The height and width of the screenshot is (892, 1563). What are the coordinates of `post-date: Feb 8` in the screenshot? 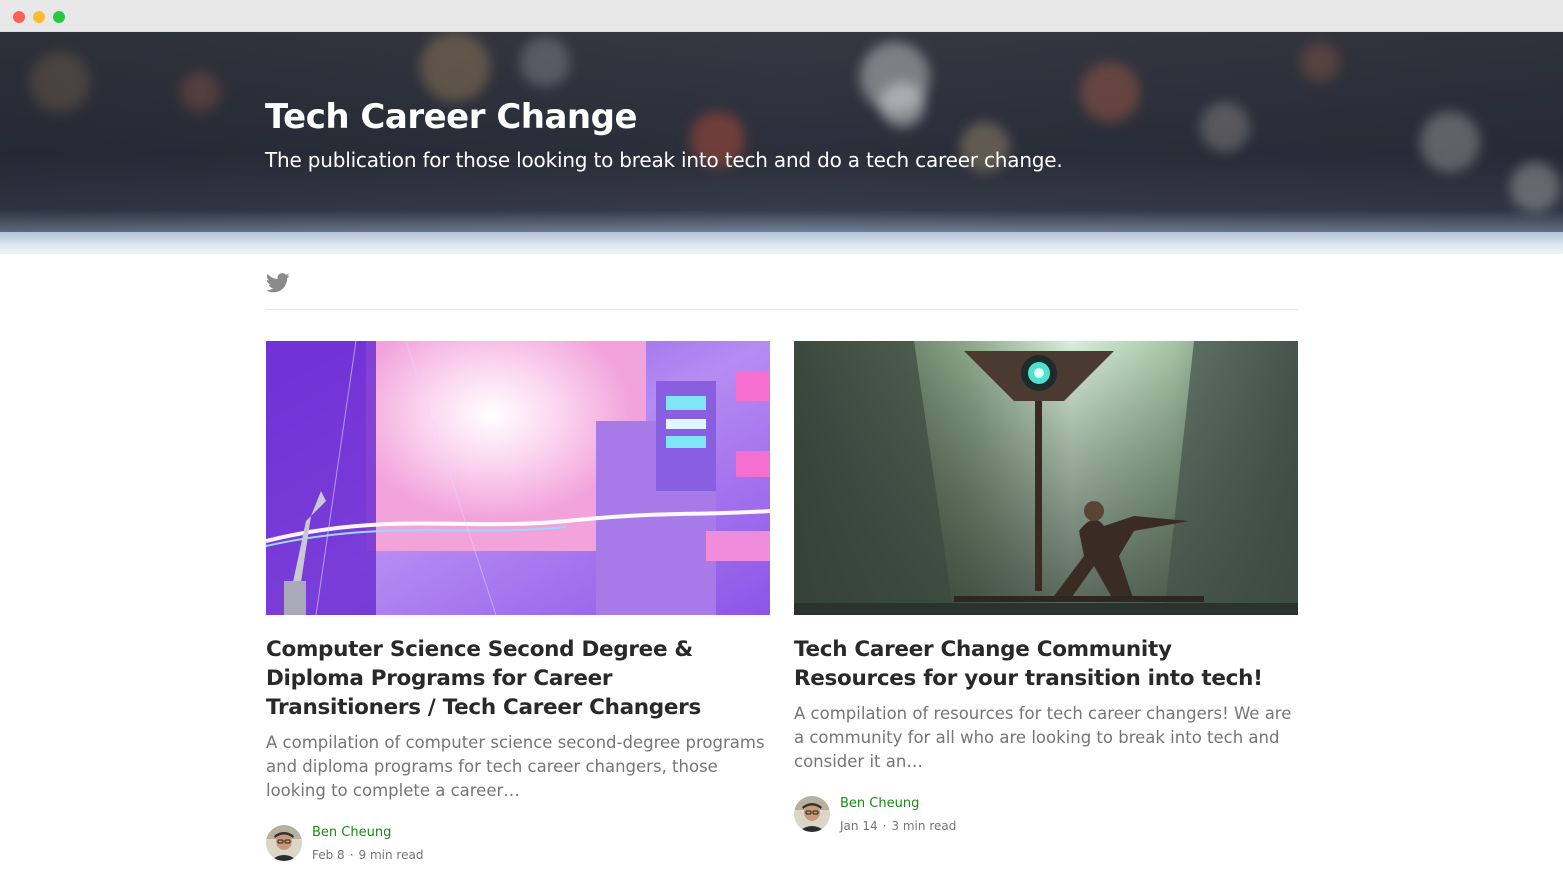 It's located at (328, 855).